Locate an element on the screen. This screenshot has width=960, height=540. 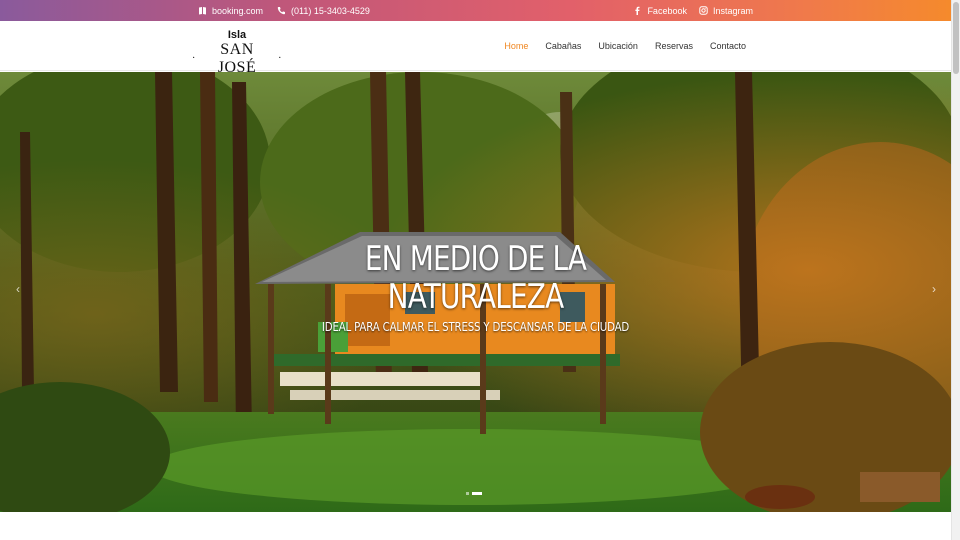
phone-label: (011) 15-3403-4529 is located at coordinates (330, 10).